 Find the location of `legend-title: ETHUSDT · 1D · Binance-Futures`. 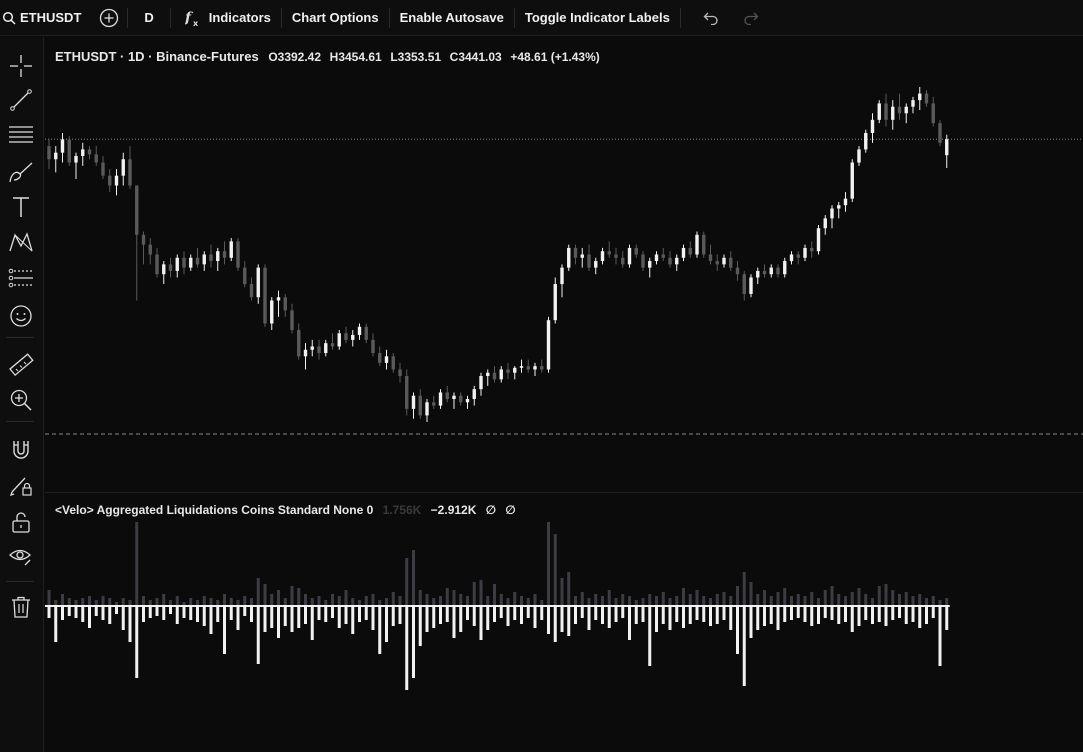

legend-title: ETHUSDT · 1D · Binance-Futures is located at coordinates (157, 56).